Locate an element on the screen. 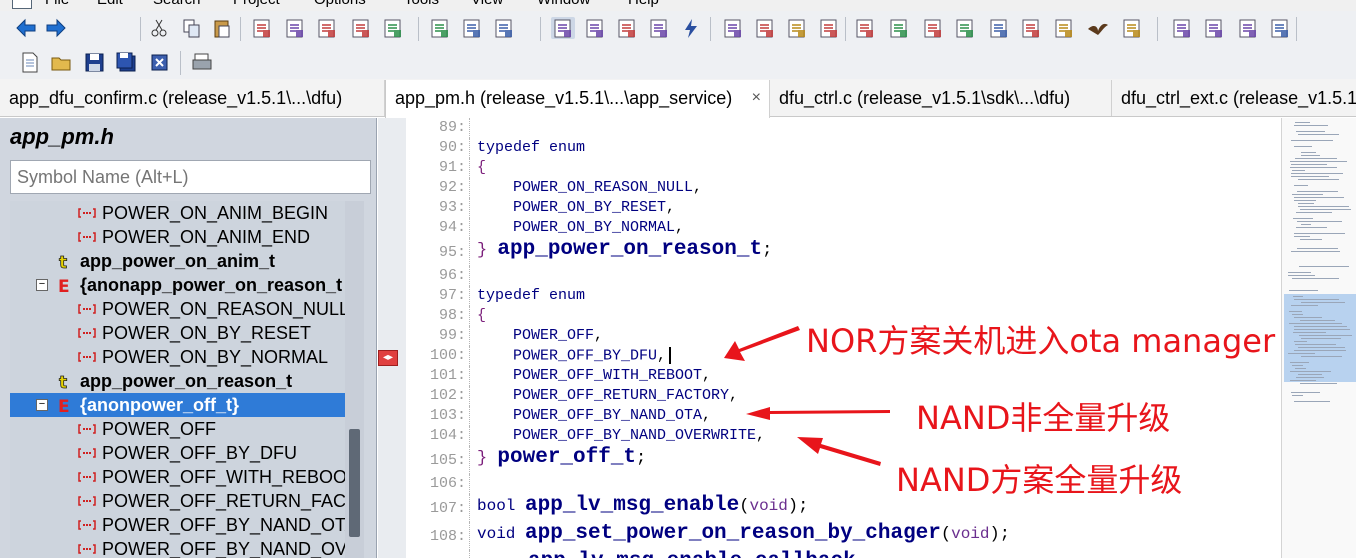  line-number: 102: is located at coordinates (447, 395).